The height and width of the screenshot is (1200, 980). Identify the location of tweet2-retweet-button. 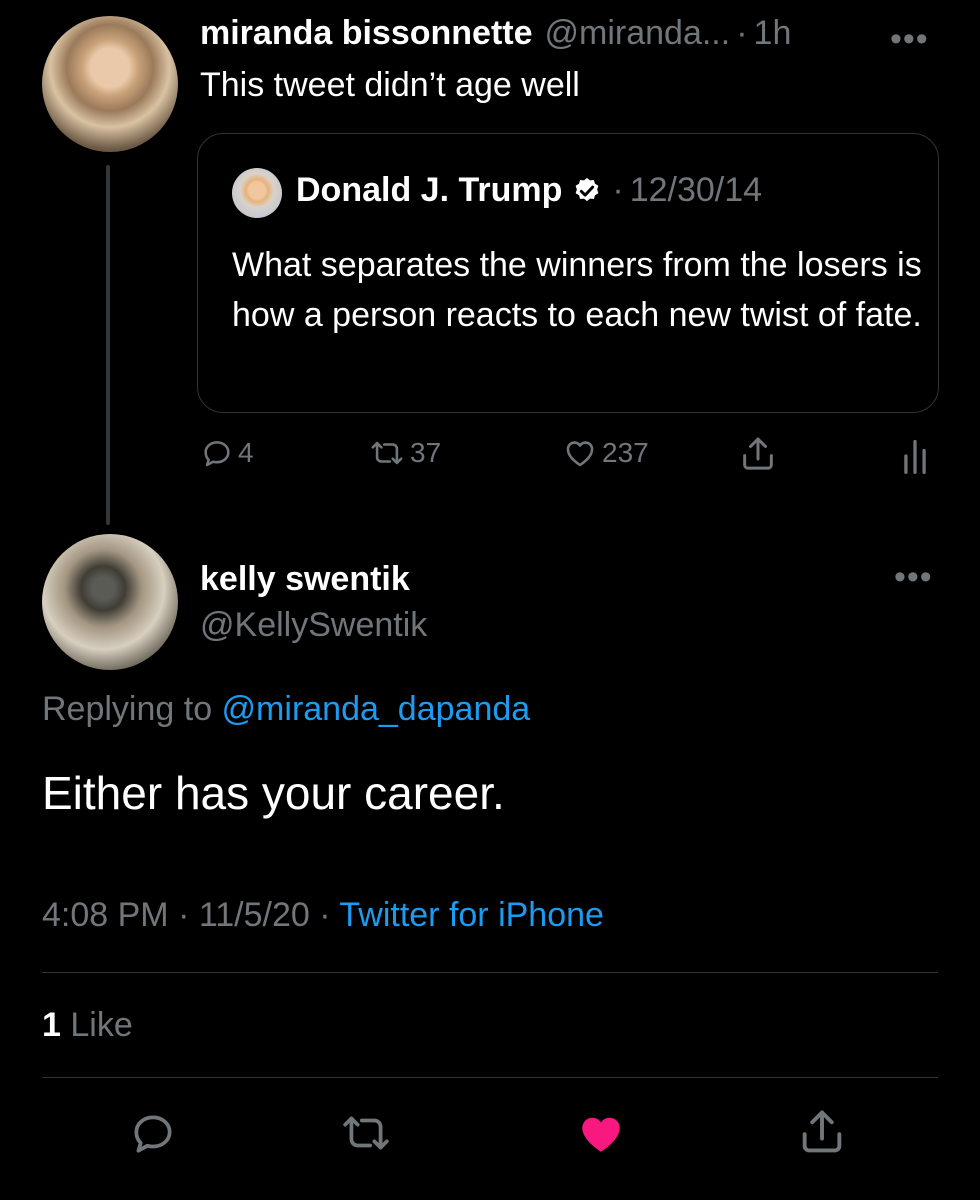
(368, 1133).